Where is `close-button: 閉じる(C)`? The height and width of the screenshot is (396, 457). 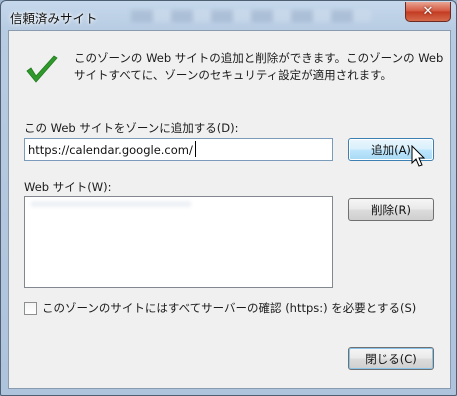 close-button: 閉じる(C) is located at coordinates (391, 358).